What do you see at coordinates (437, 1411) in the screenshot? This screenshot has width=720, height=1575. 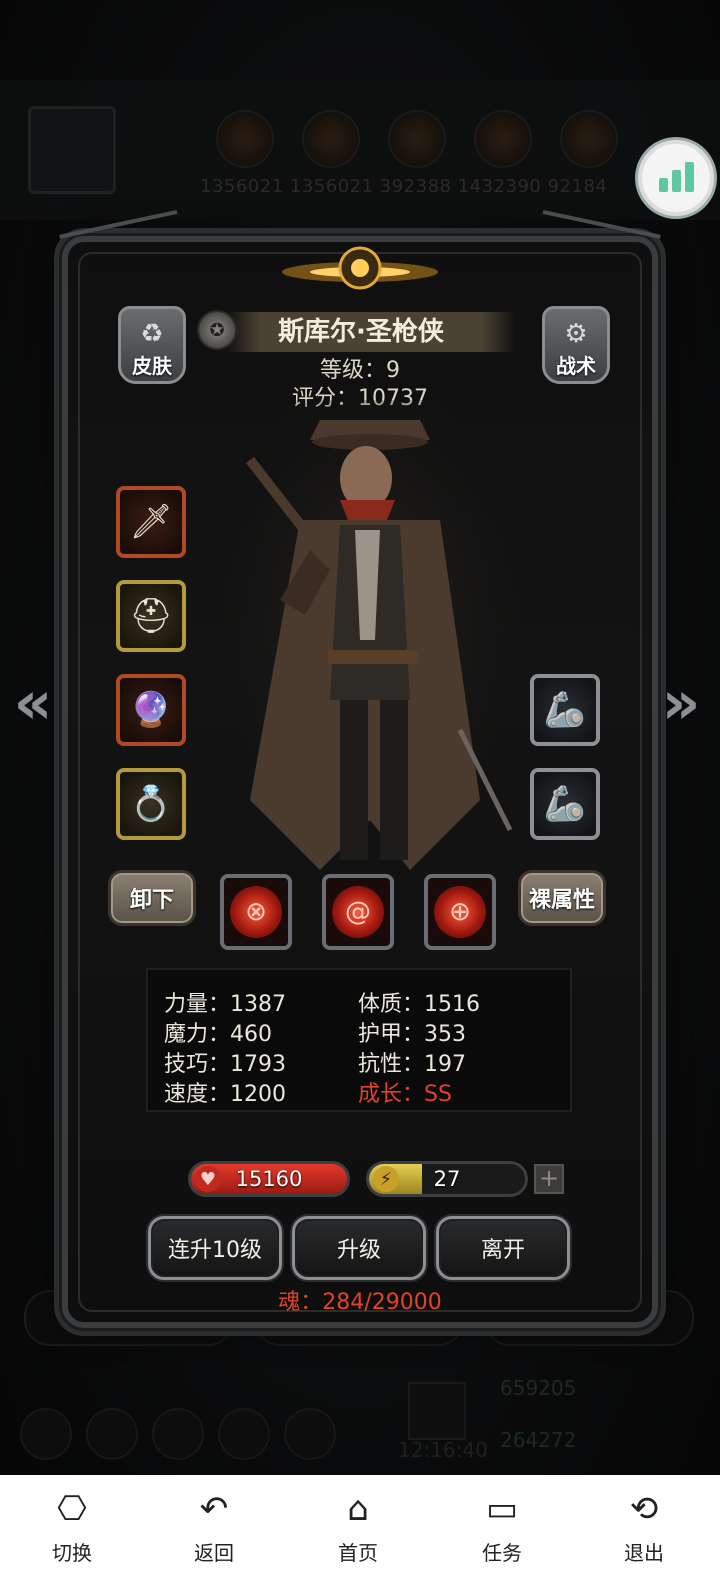 I see `background-gift-icon` at bounding box center [437, 1411].